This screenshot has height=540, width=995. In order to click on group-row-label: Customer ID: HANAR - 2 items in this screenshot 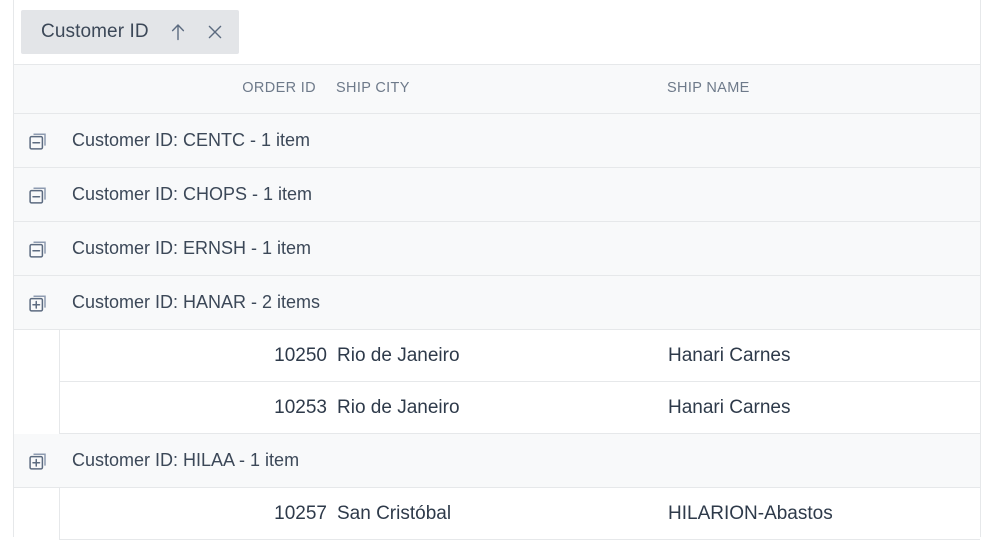, I will do `click(196, 302)`.